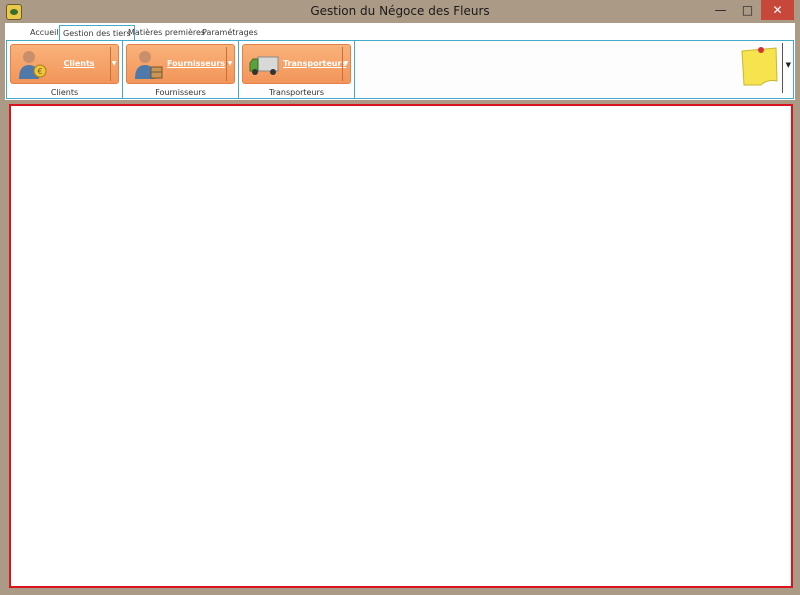 The width and height of the screenshot is (800, 595). I want to click on tab-parametrages: Paramétrages, so click(230, 32).